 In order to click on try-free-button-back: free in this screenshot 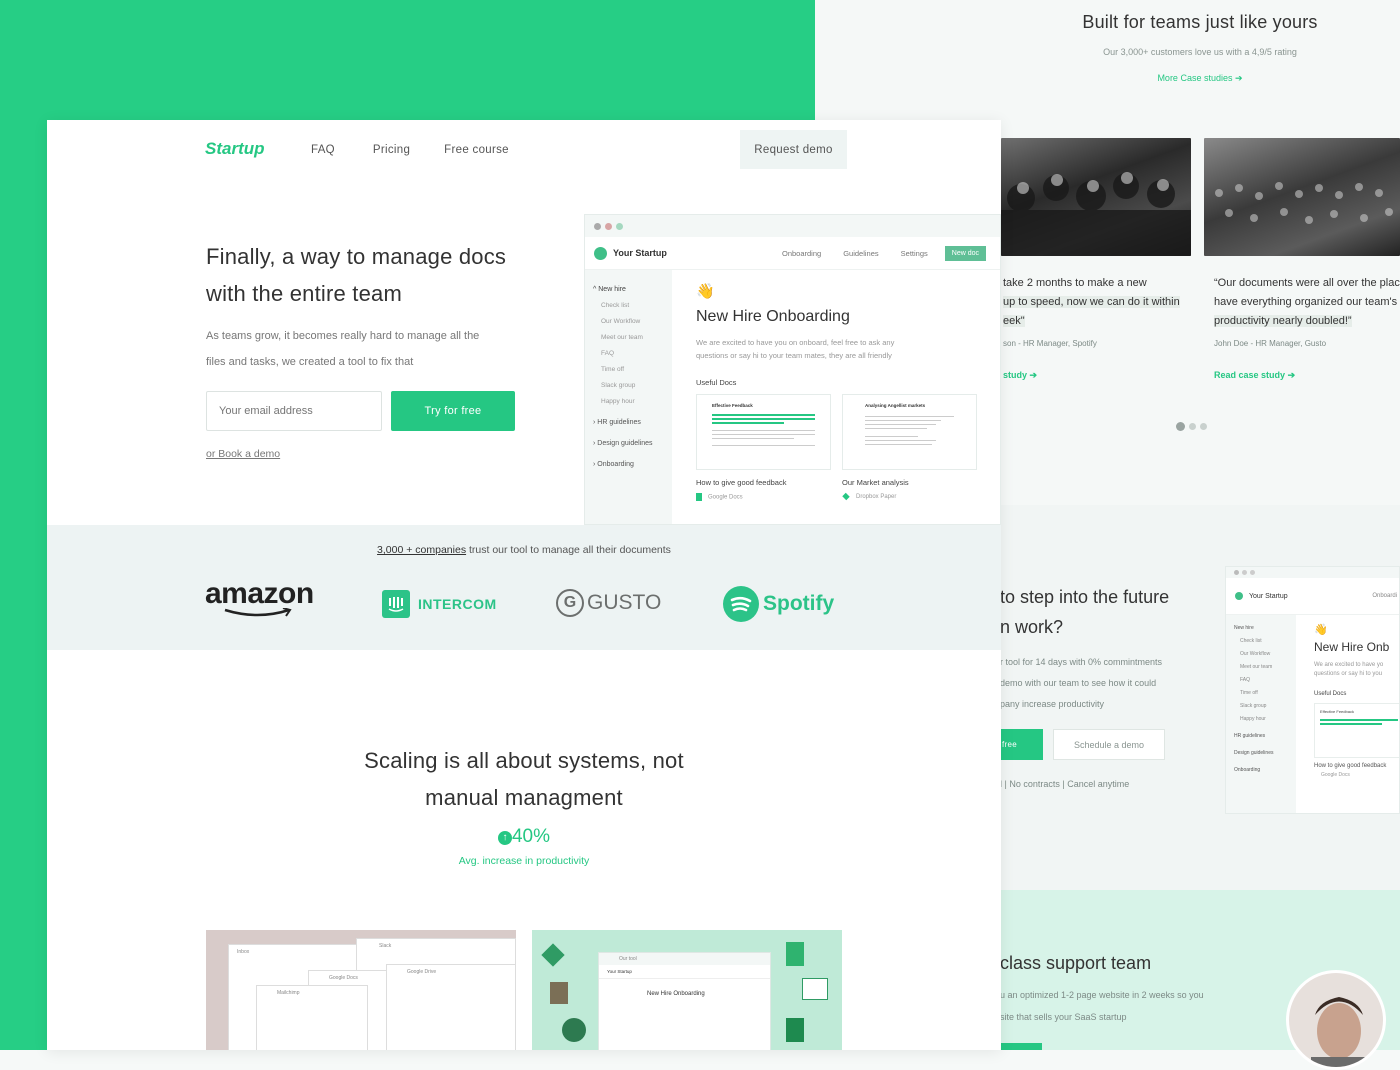, I will do `click(1021, 744)`.